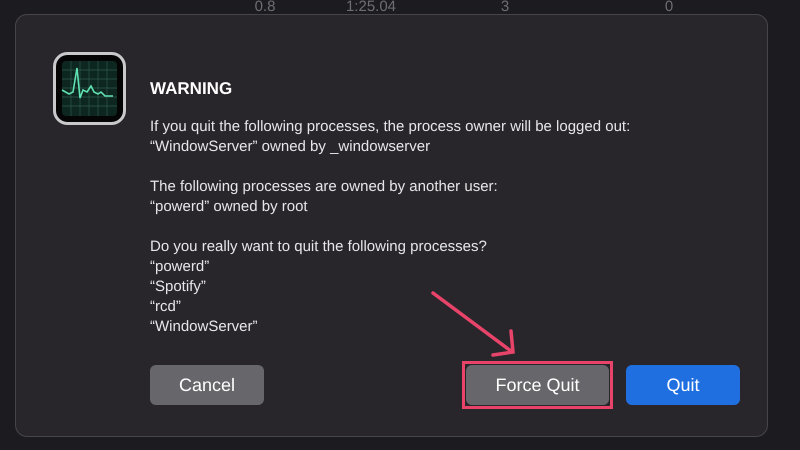  Describe the element at coordinates (371, 7) in the screenshot. I see `table-cell-text: 1:25.04` at that location.